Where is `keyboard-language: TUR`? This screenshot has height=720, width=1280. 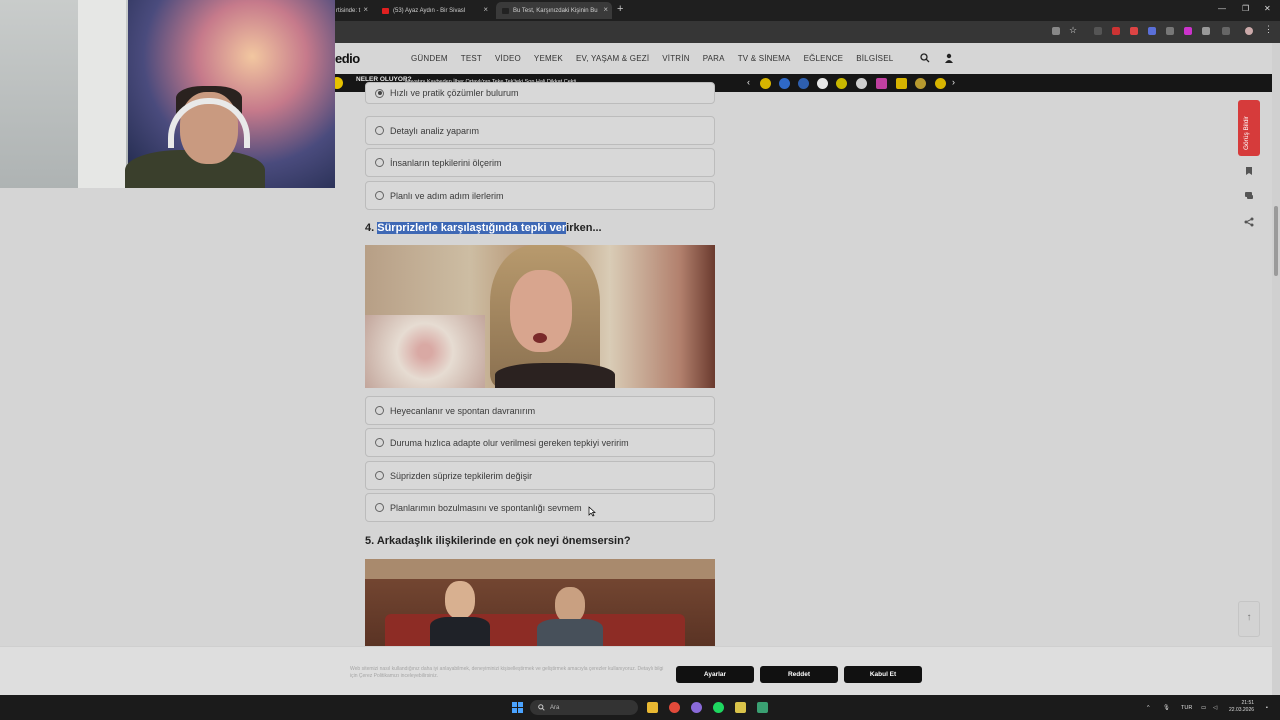
keyboard-language: TUR is located at coordinates (1186, 708).